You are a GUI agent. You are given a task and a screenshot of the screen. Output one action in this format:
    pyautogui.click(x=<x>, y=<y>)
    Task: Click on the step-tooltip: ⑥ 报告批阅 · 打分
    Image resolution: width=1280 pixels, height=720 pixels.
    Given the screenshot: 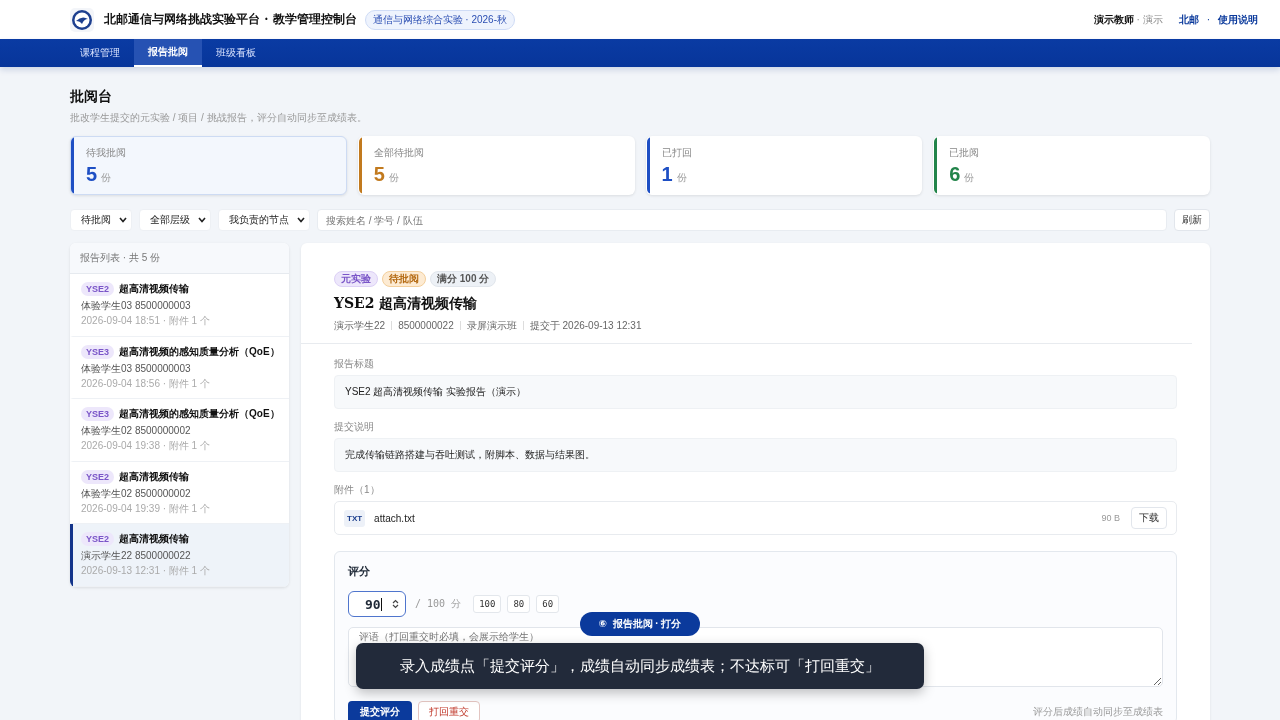 What is the action you would take?
    pyautogui.click(x=640, y=624)
    